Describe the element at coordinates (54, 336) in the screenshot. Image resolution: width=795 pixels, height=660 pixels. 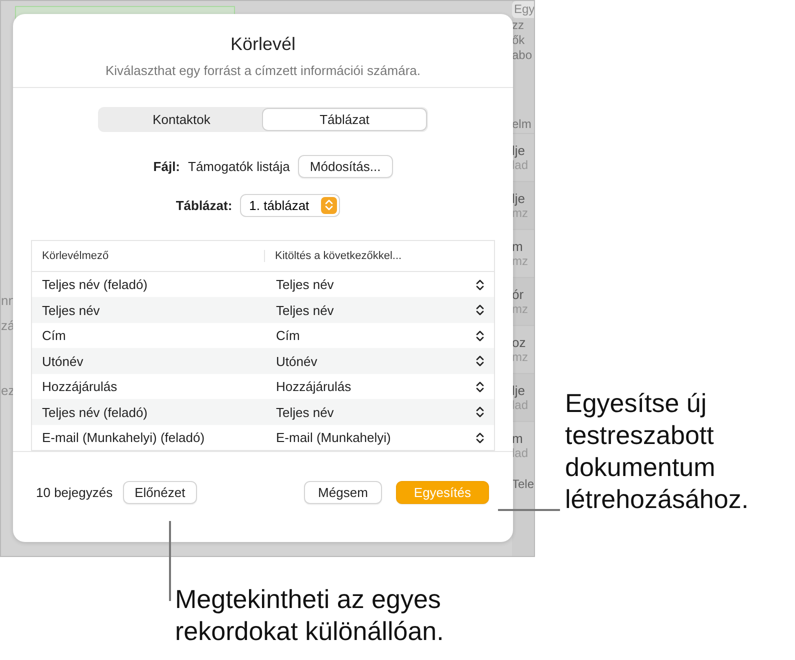
I see `table-cell-text: Cím` at that location.